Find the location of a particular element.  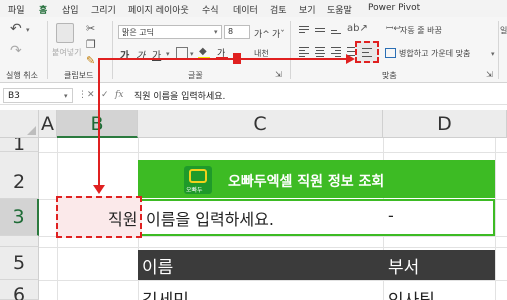

clipboard-group-label: 클립보드 is located at coordinates (79, 75).